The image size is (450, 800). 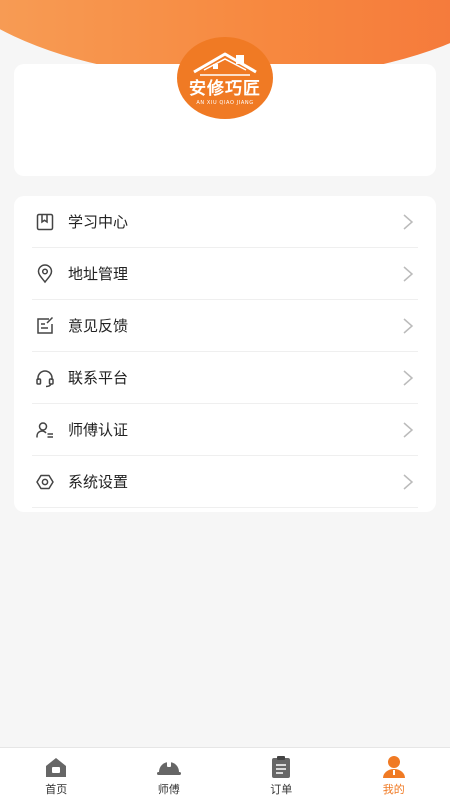 I want to click on bottom-tab-bar: 首页 师傅 订单 我的, so click(x=225, y=773).